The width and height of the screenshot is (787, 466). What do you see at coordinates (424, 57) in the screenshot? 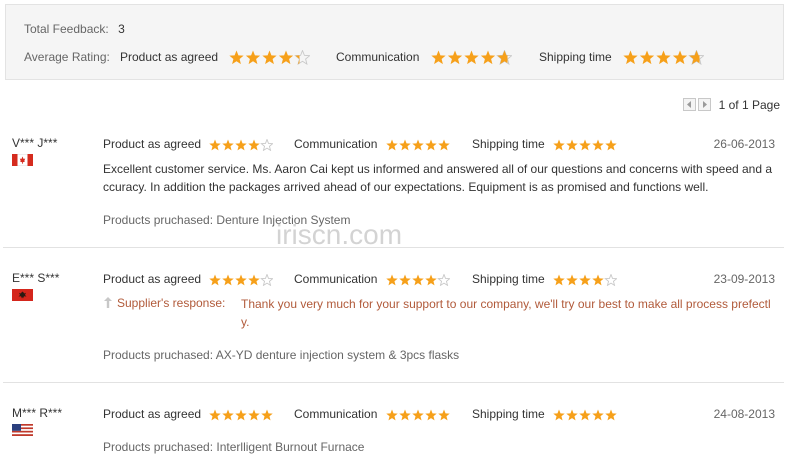
I see `avg-rating-communication: Communication` at bounding box center [424, 57].